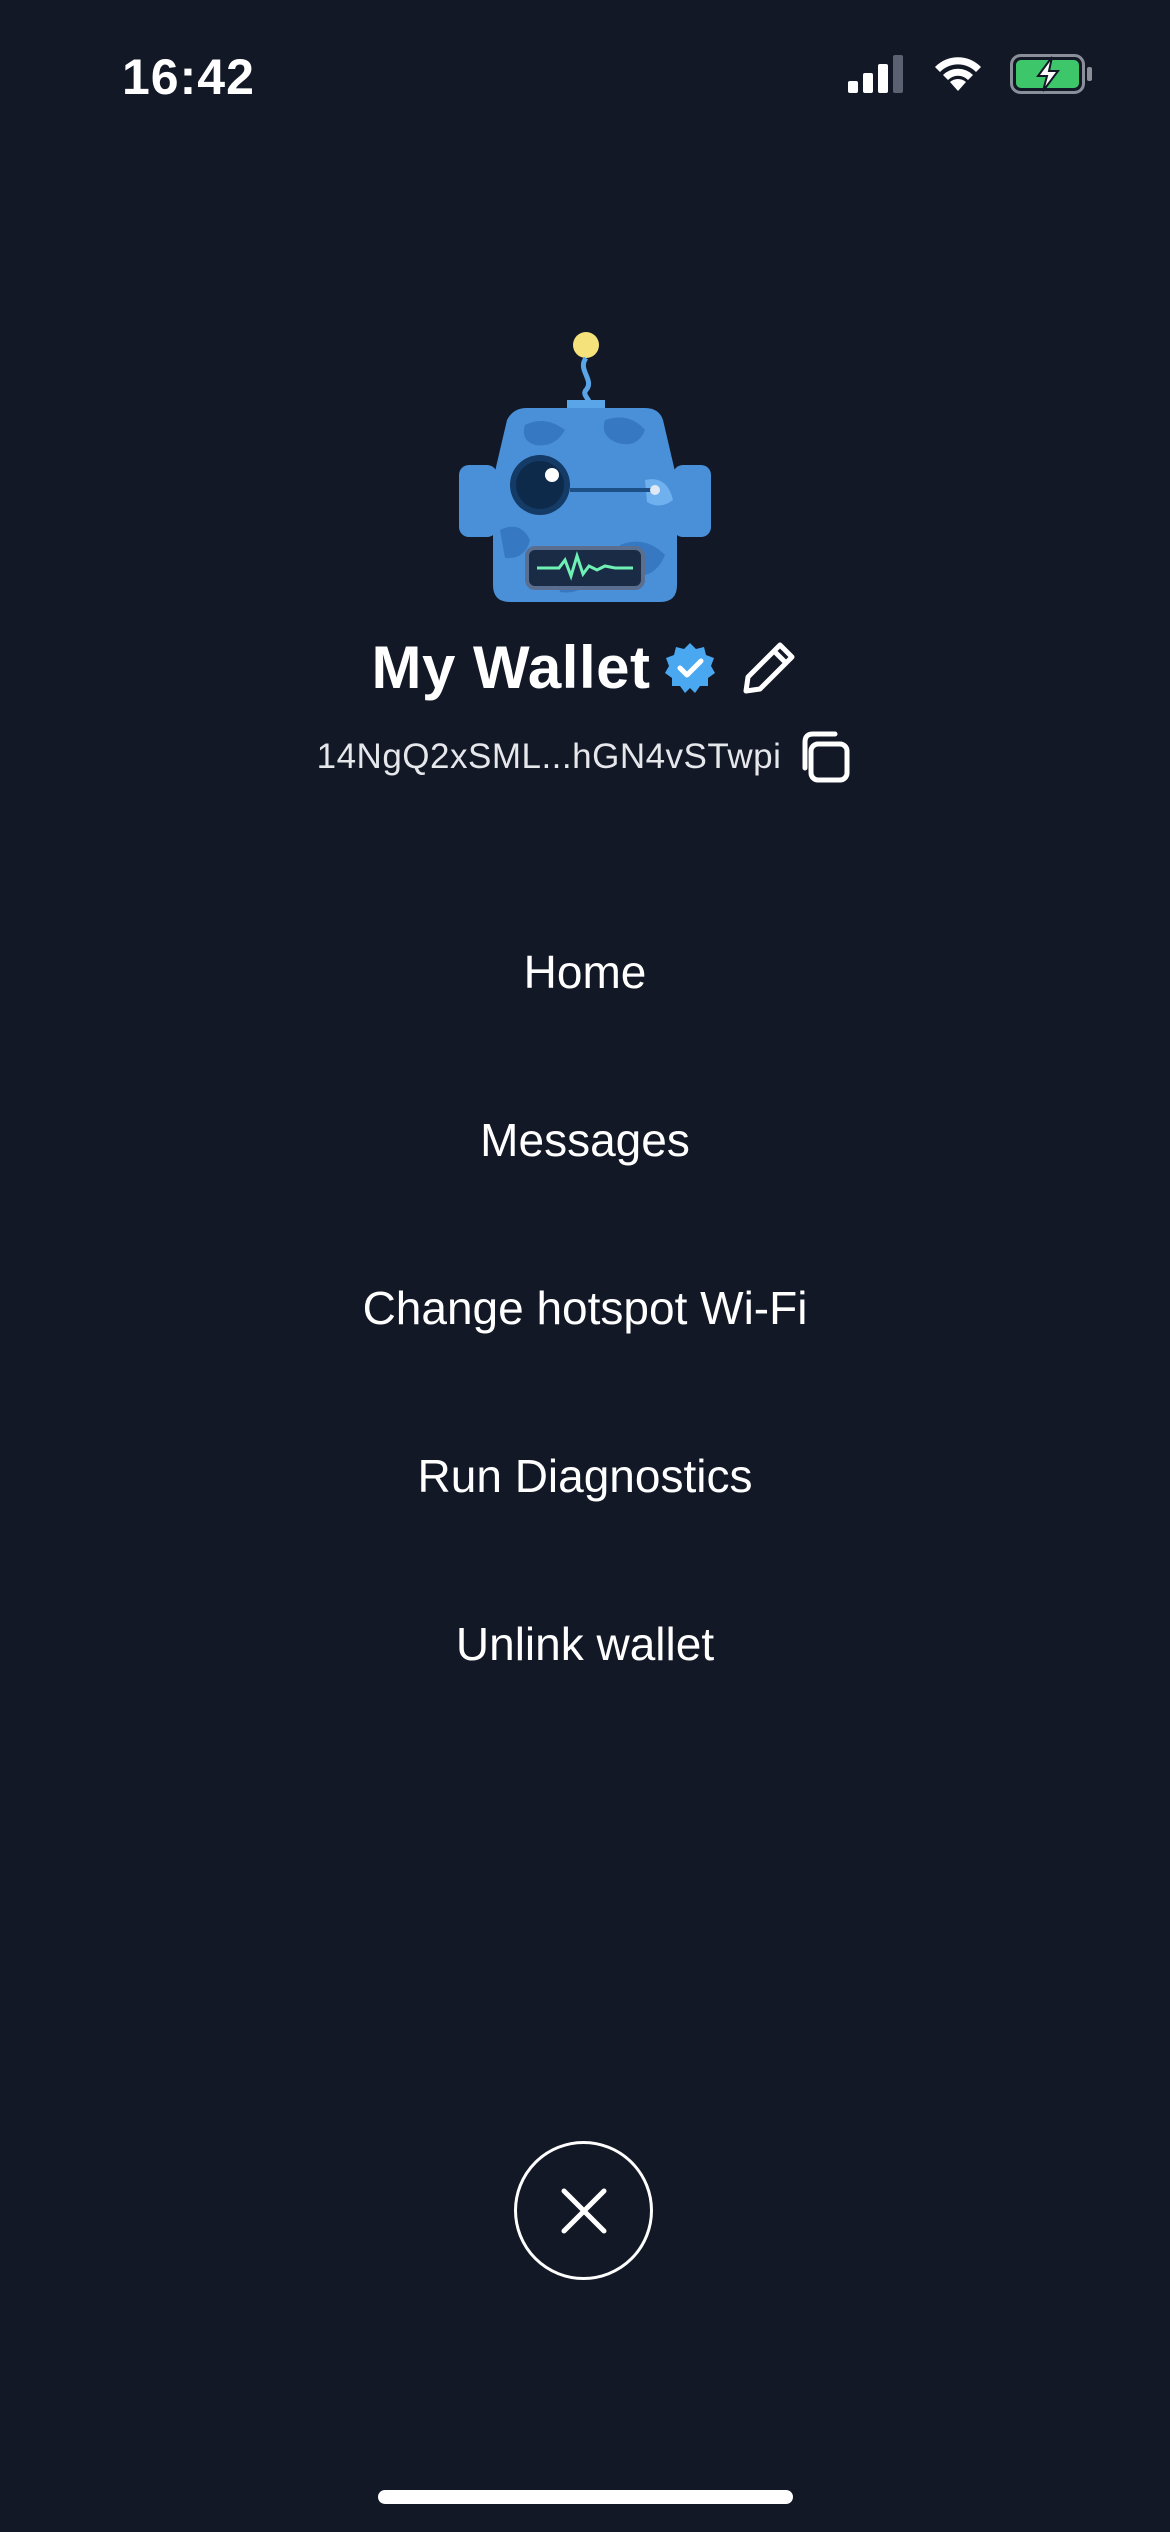  What do you see at coordinates (877, 76) in the screenshot?
I see `cellular-signal-icon` at bounding box center [877, 76].